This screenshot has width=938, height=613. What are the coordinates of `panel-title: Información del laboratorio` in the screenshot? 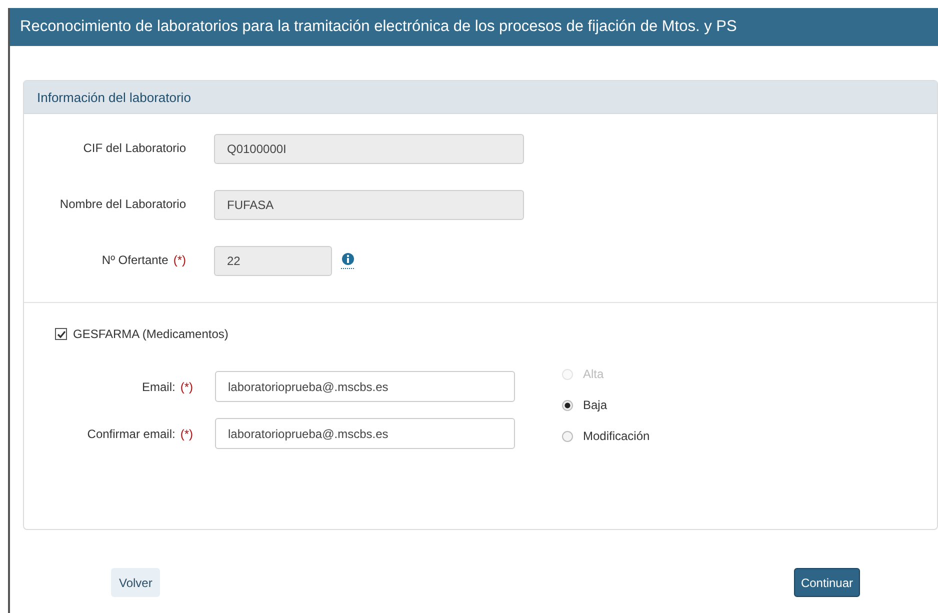 It's located at (114, 97).